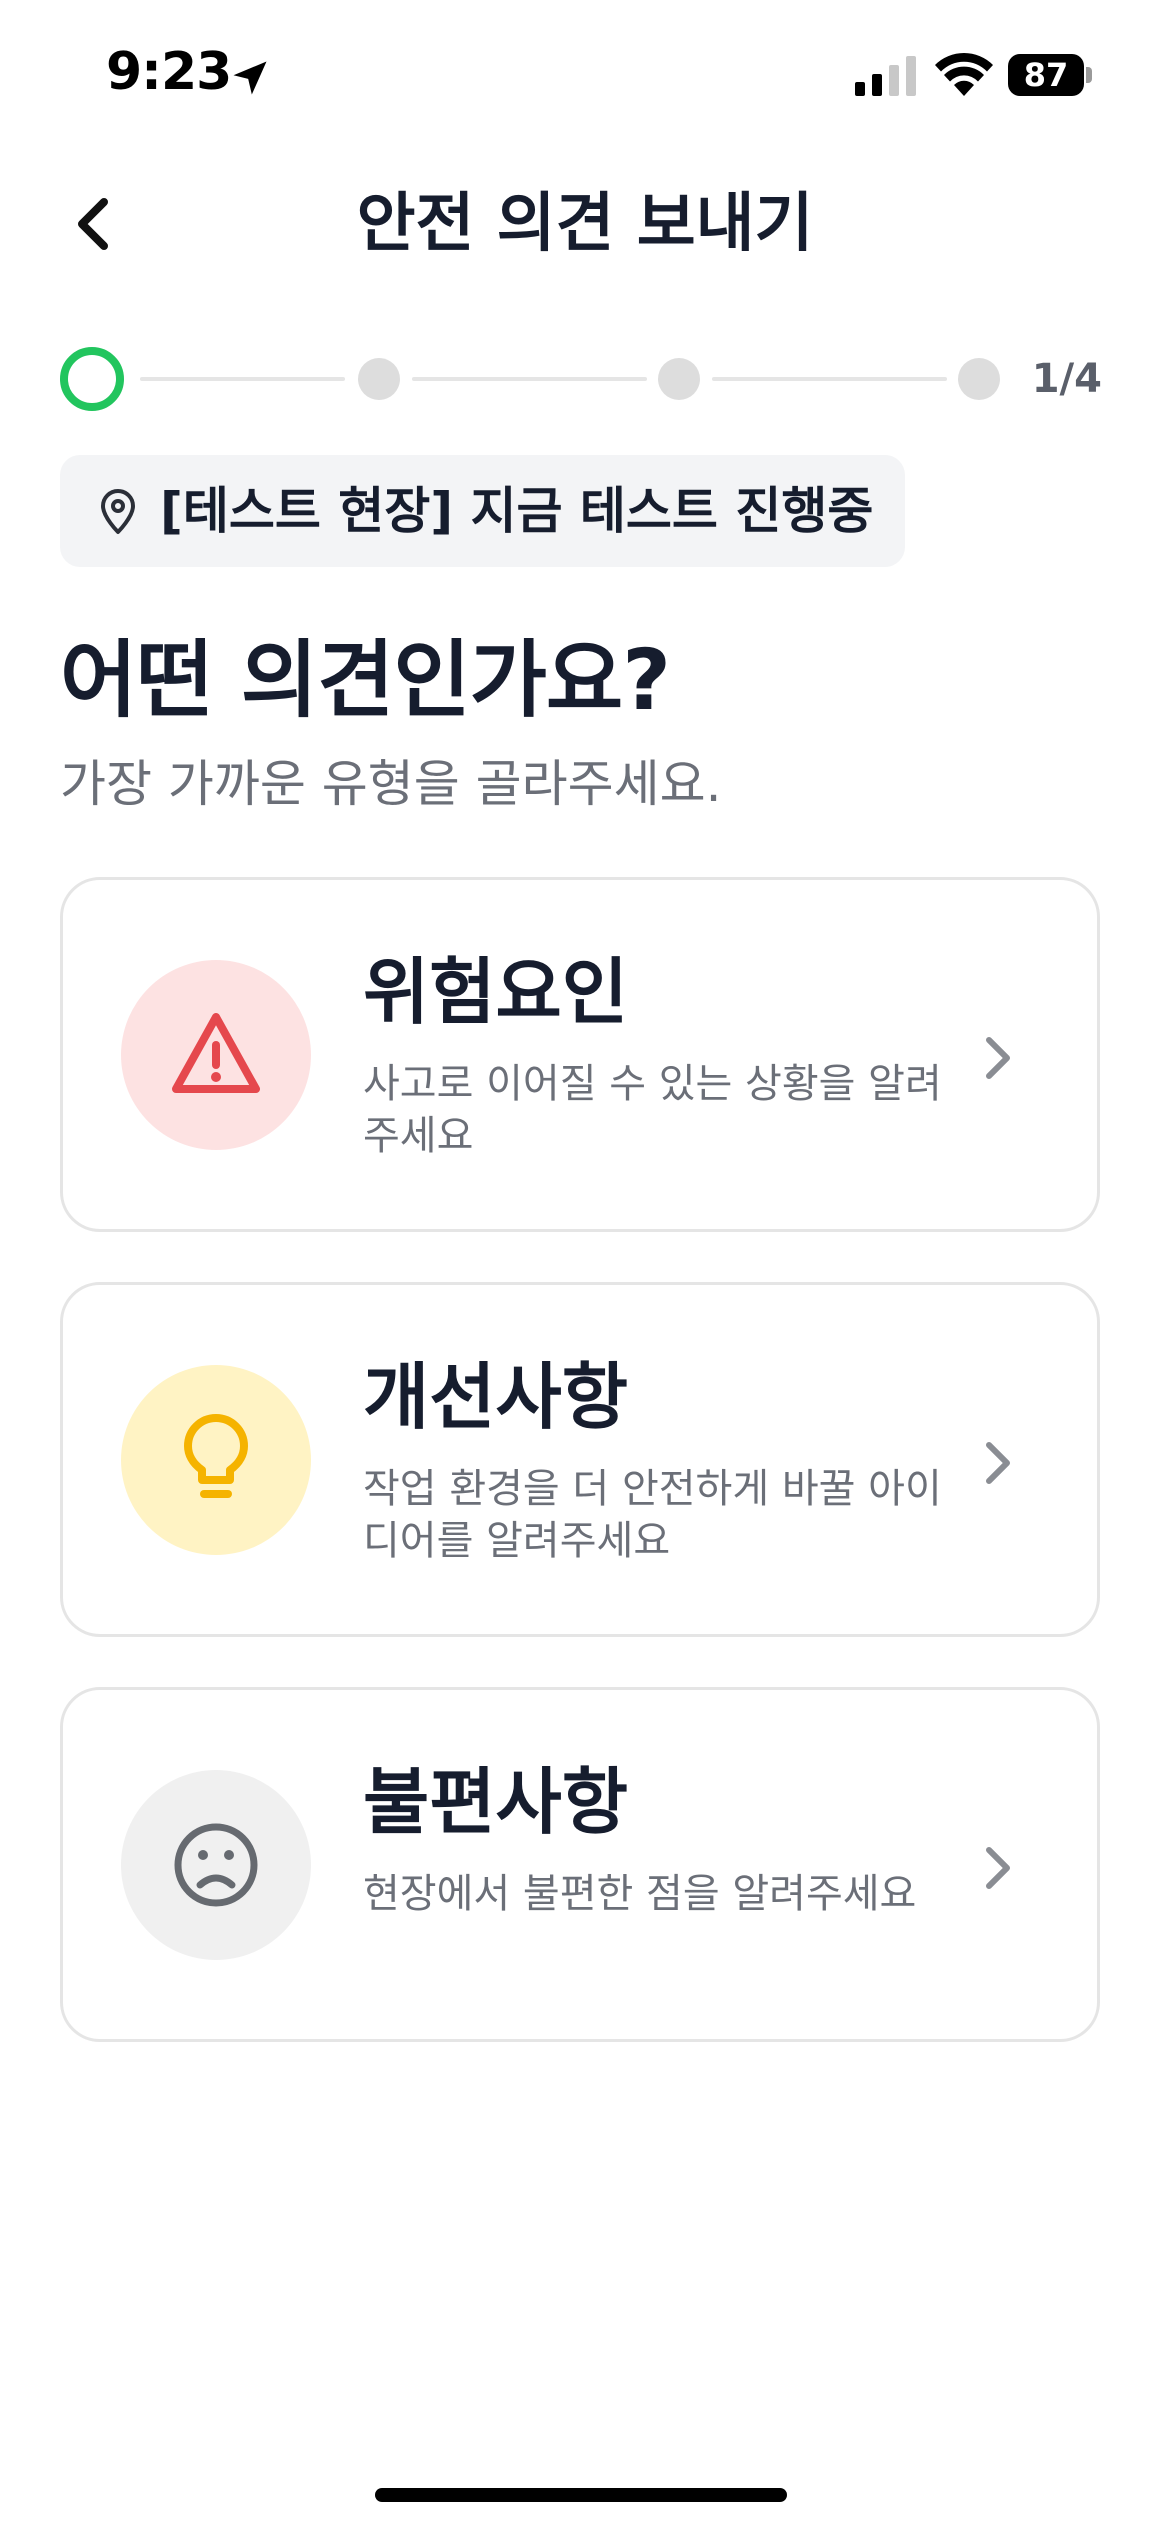 This screenshot has width=1170, height=2532. Describe the element at coordinates (580, 1459) in the screenshot. I see `option-card-improvement: 개선사항 작업 환경을 더 안전하게 바꿀 아이디어를 알려주세요` at that location.